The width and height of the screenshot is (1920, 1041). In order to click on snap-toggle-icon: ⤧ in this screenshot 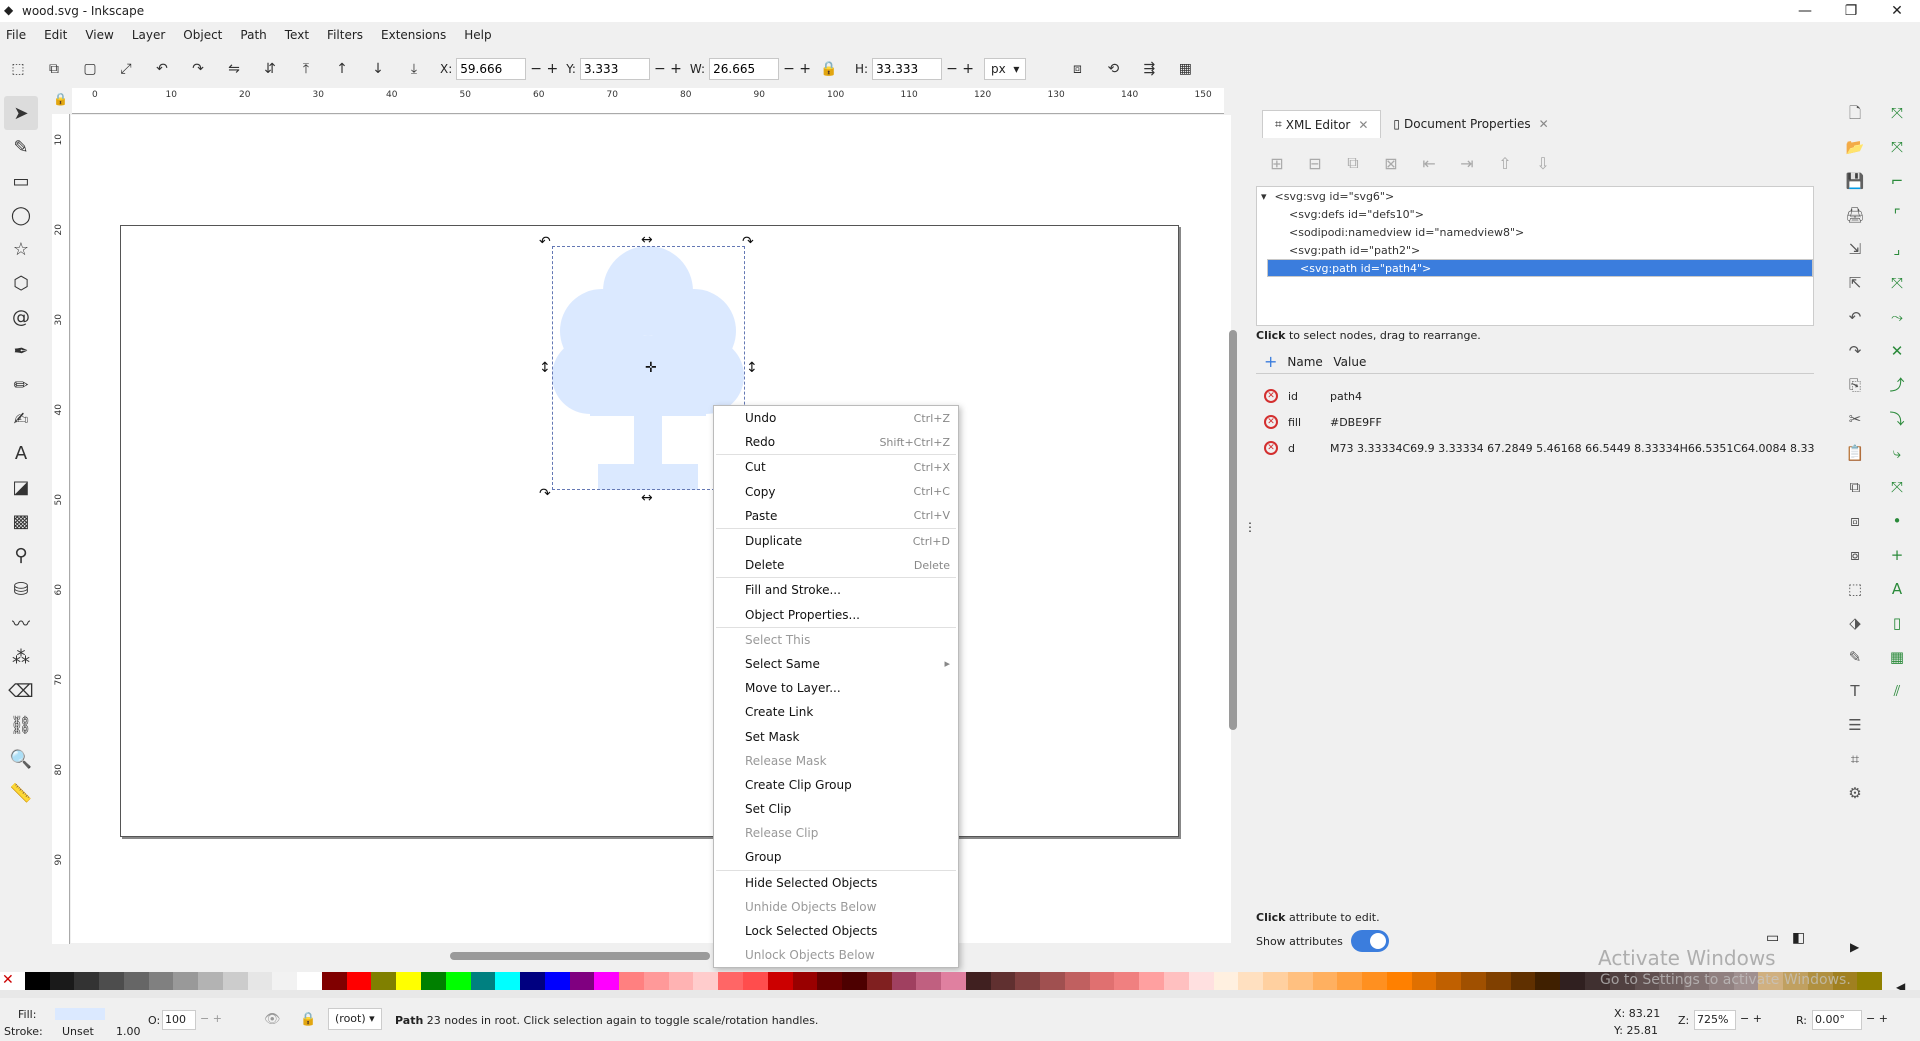, I will do `click(1897, 113)`.